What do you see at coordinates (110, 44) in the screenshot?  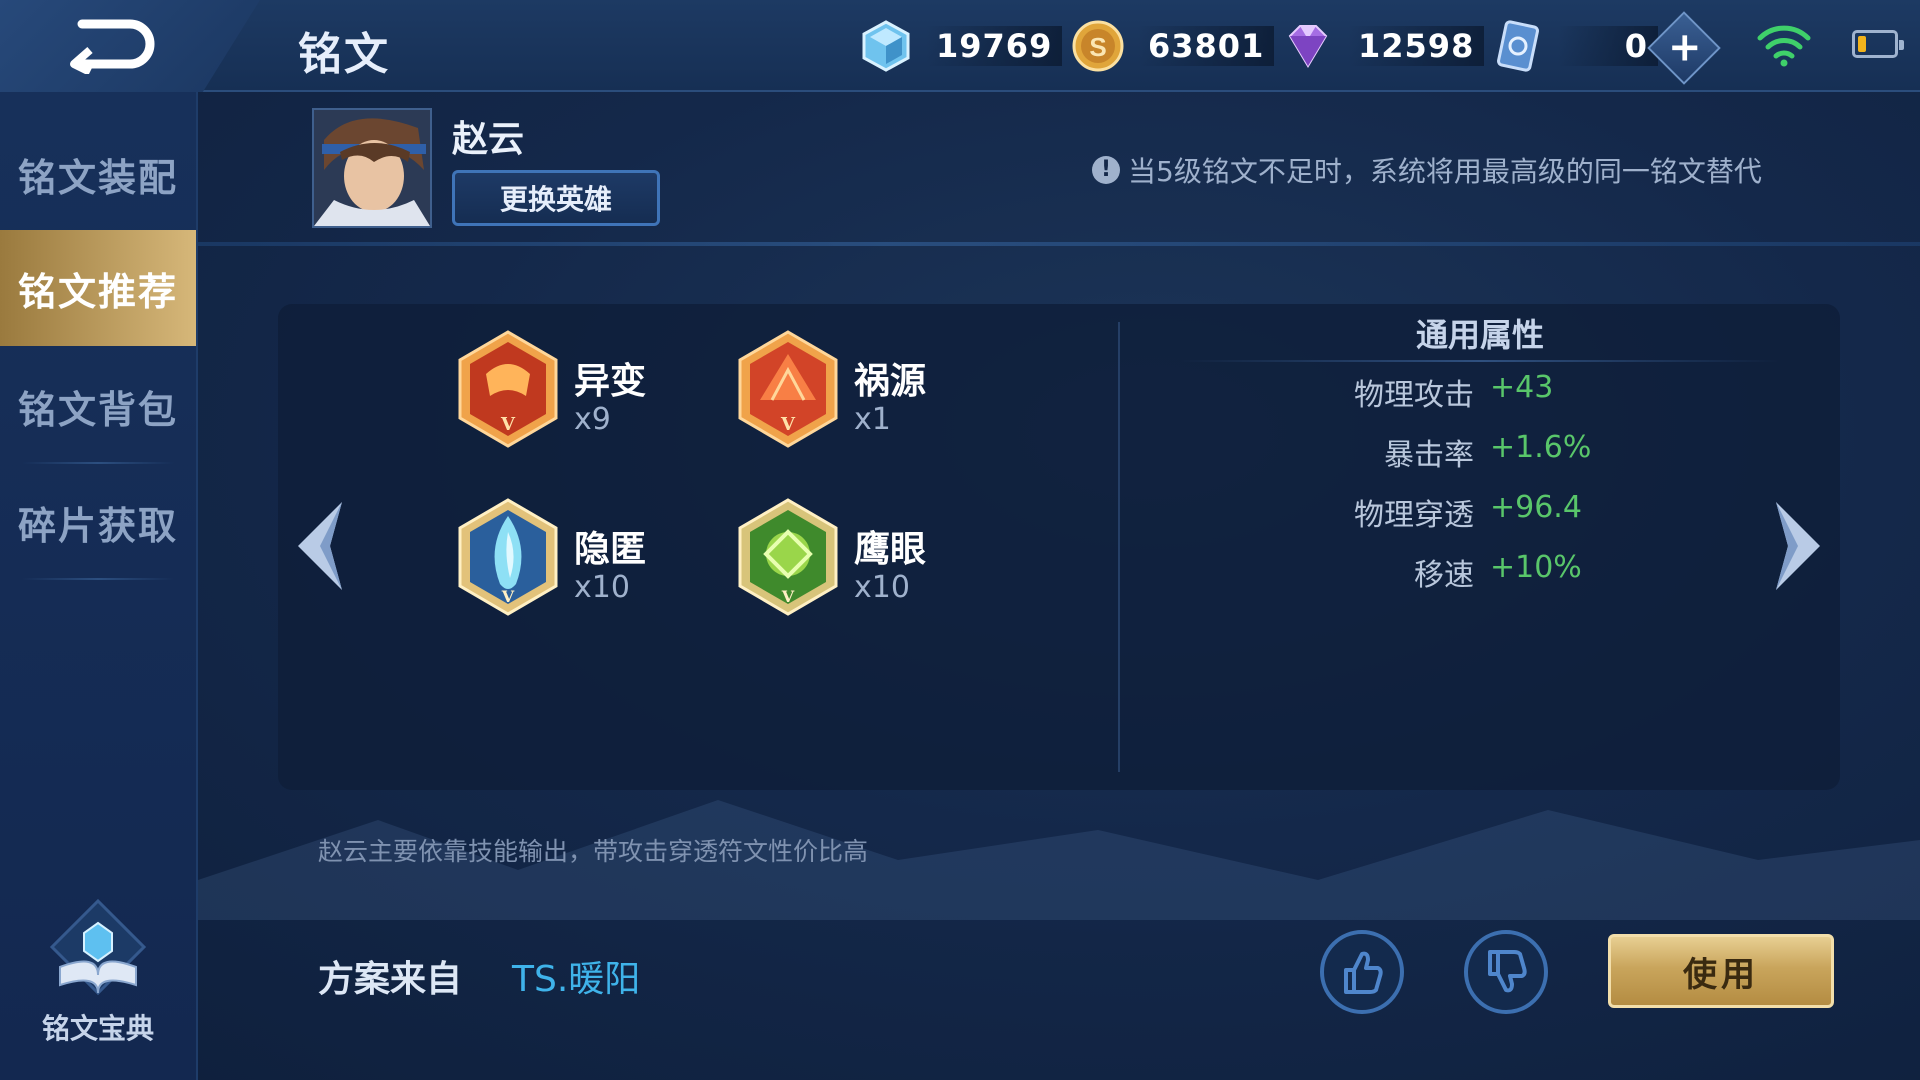 I see `back-icon` at bounding box center [110, 44].